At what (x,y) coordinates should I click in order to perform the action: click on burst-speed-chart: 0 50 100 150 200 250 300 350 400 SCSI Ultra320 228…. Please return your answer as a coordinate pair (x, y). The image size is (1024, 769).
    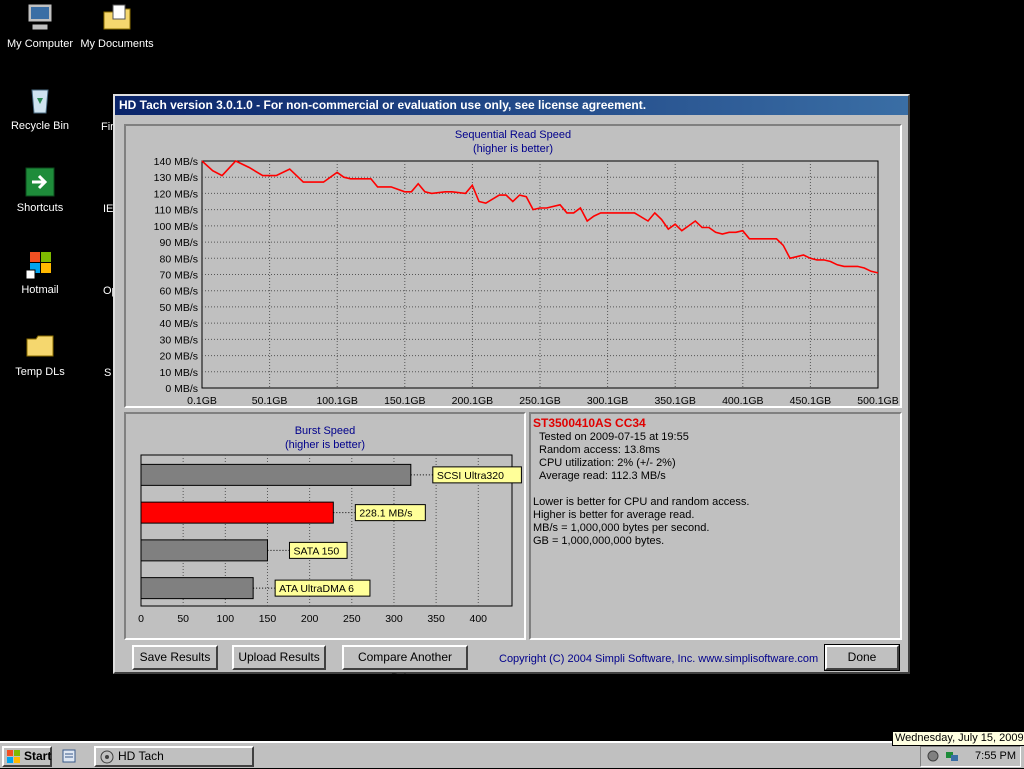
    Looking at the image, I should click on (330, 539).